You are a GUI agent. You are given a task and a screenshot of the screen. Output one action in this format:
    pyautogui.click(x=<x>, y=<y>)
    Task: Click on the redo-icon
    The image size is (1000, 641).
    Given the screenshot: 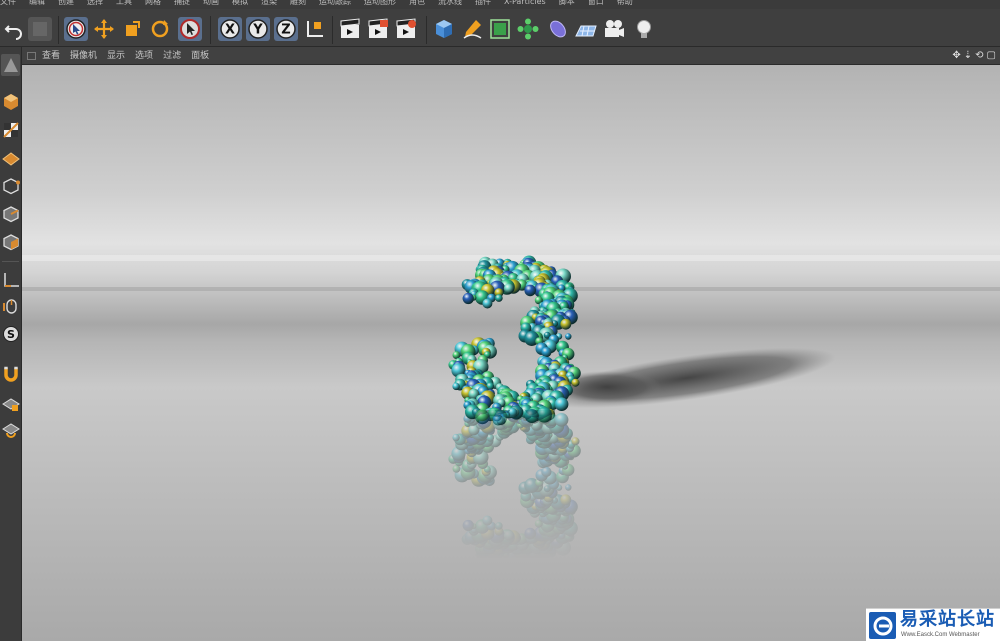 What is the action you would take?
    pyautogui.click(x=40, y=29)
    